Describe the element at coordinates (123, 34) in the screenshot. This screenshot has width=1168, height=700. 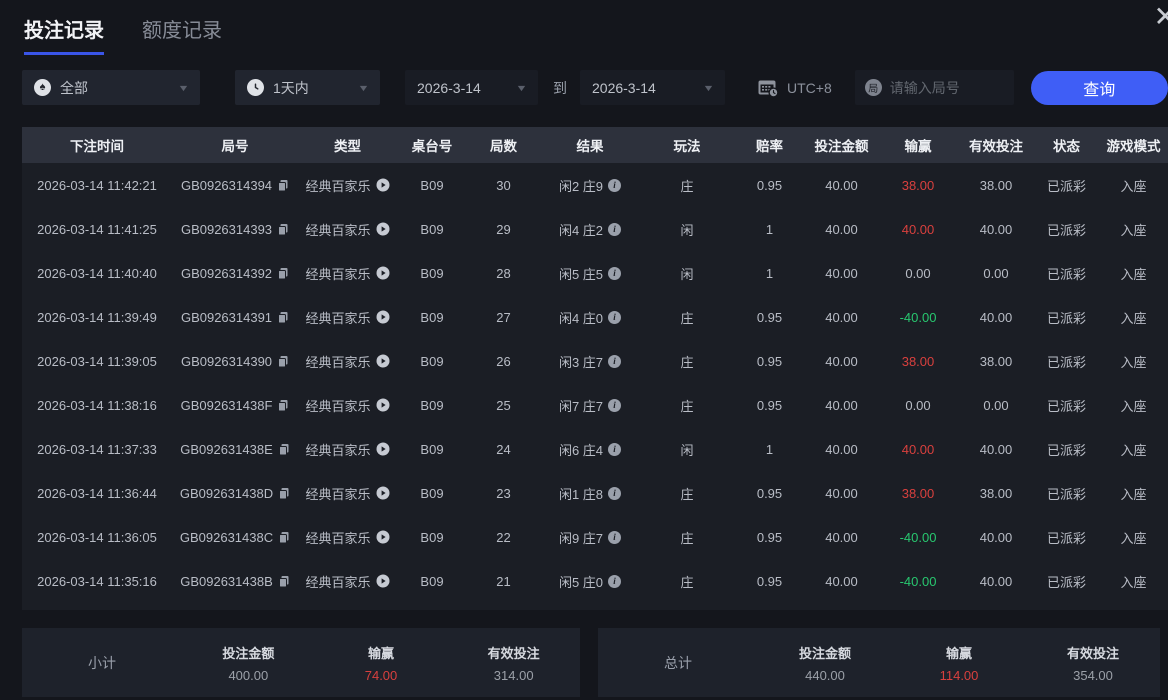
I see `tab-bar: 投注记录 额度记录` at that location.